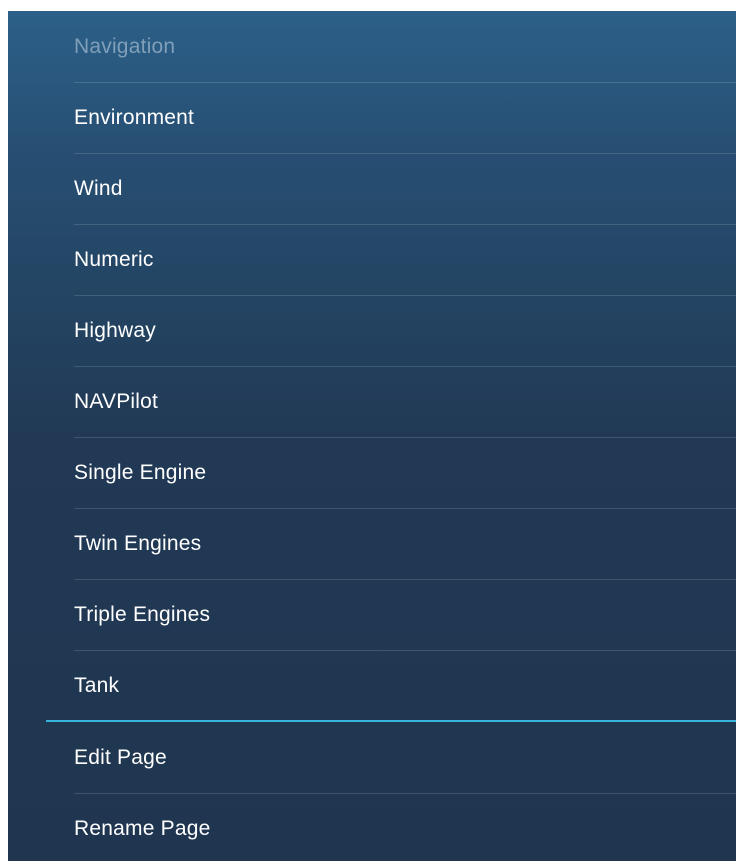 The width and height of the screenshot is (736, 864). What do you see at coordinates (142, 828) in the screenshot?
I see `menu-item-label: Rename Page` at bounding box center [142, 828].